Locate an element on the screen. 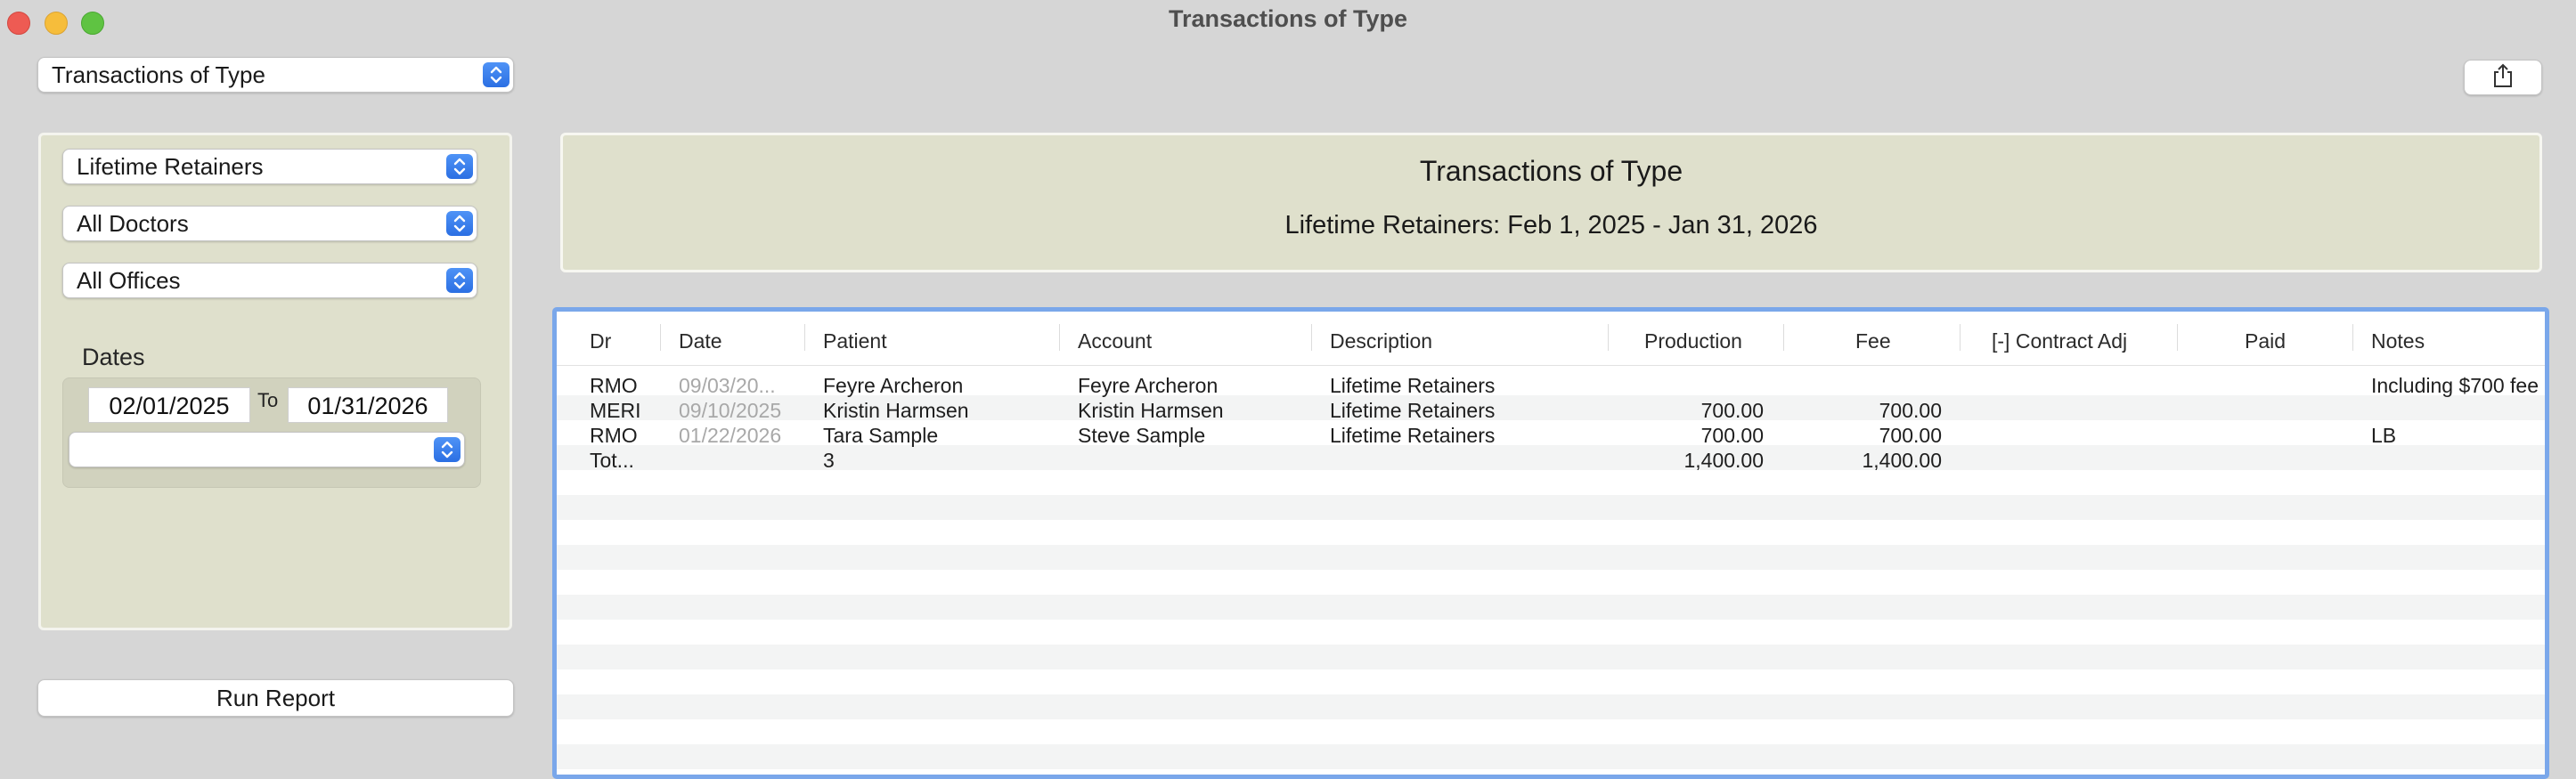 The height and width of the screenshot is (779, 2576). cell-account: Feyre Archeron is located at coordinates (1149, 385).